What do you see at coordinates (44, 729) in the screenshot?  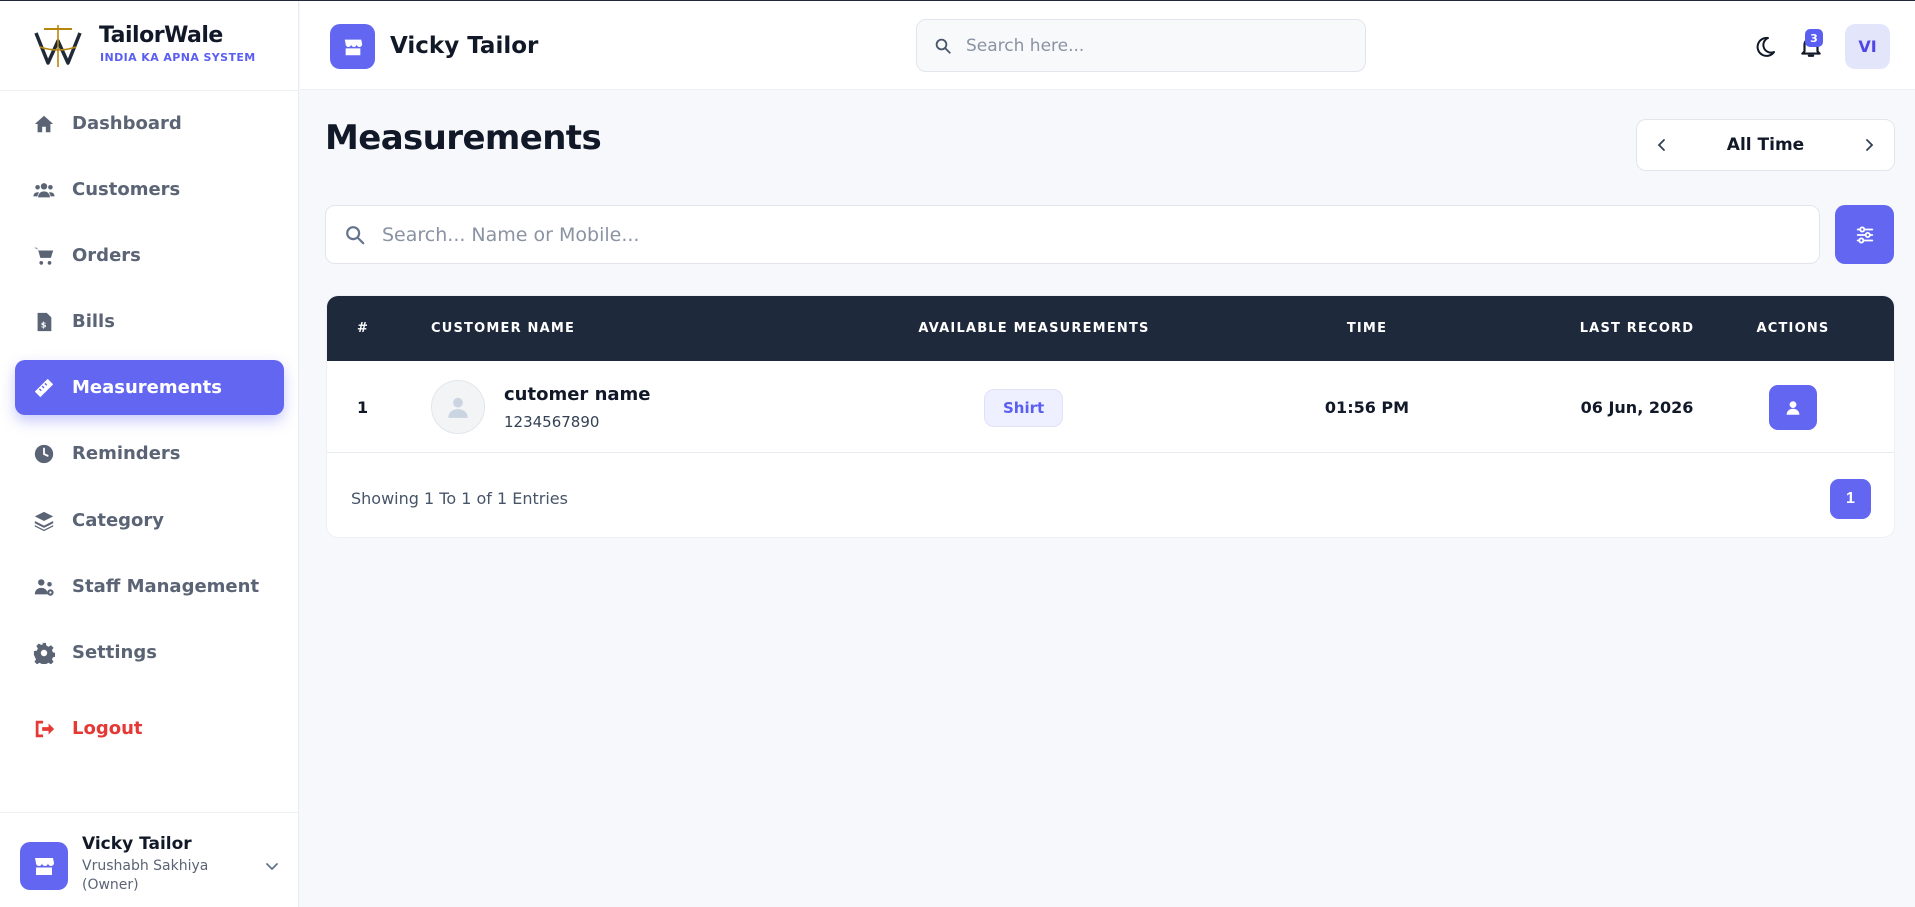 I see `logout-icon` at bounding box center [44, 729].